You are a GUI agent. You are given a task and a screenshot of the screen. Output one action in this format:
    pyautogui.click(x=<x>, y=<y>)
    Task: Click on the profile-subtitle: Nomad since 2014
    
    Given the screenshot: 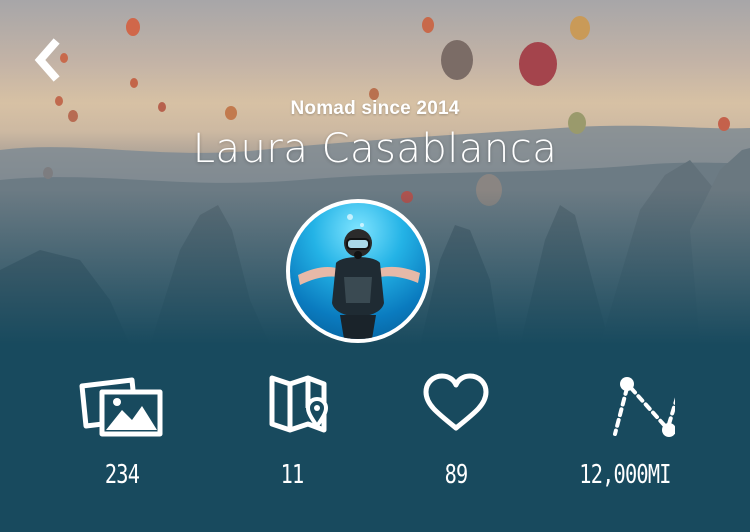 What is the action you would take?
    pyautogui.click(x=375, y=108)
    